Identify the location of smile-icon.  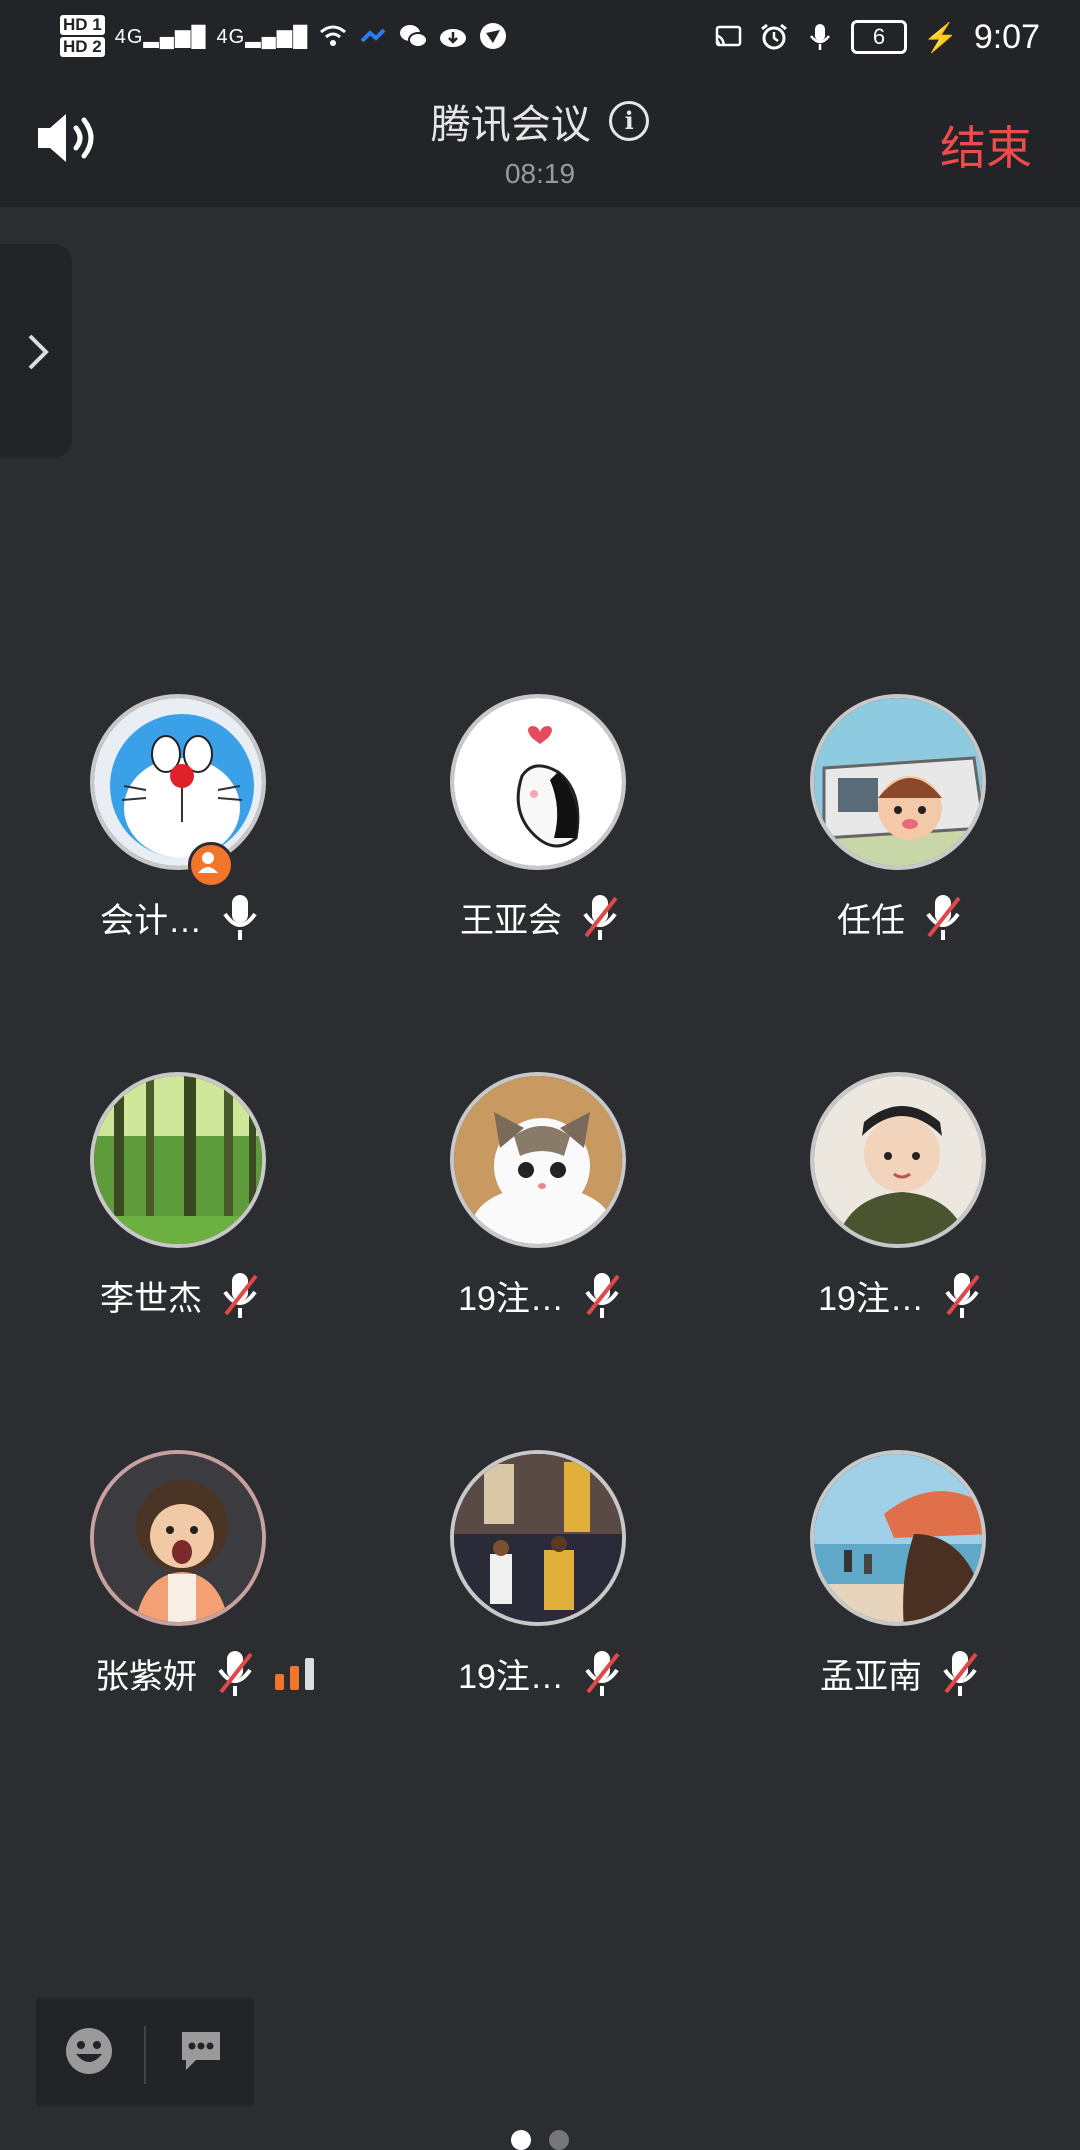
(89, 2051).